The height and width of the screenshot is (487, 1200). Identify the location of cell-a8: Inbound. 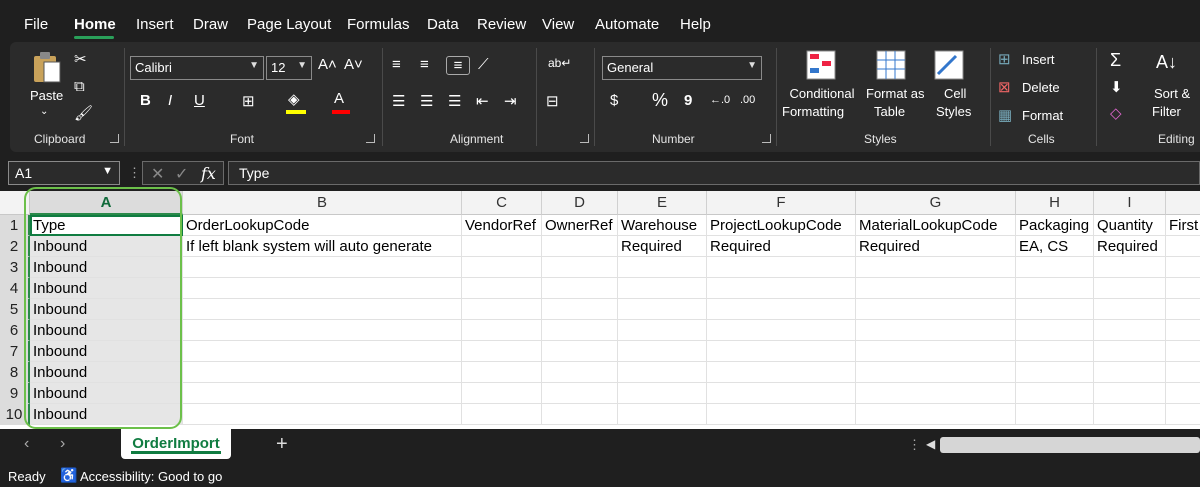
(106, 372).